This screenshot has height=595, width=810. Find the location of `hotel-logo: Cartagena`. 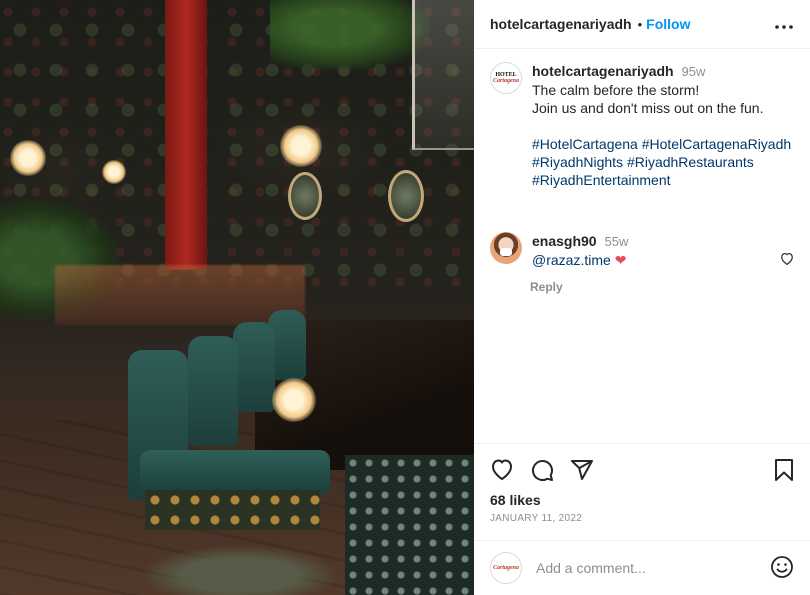

hotel-logo: Cartagena is located at coordinates (505, 568).